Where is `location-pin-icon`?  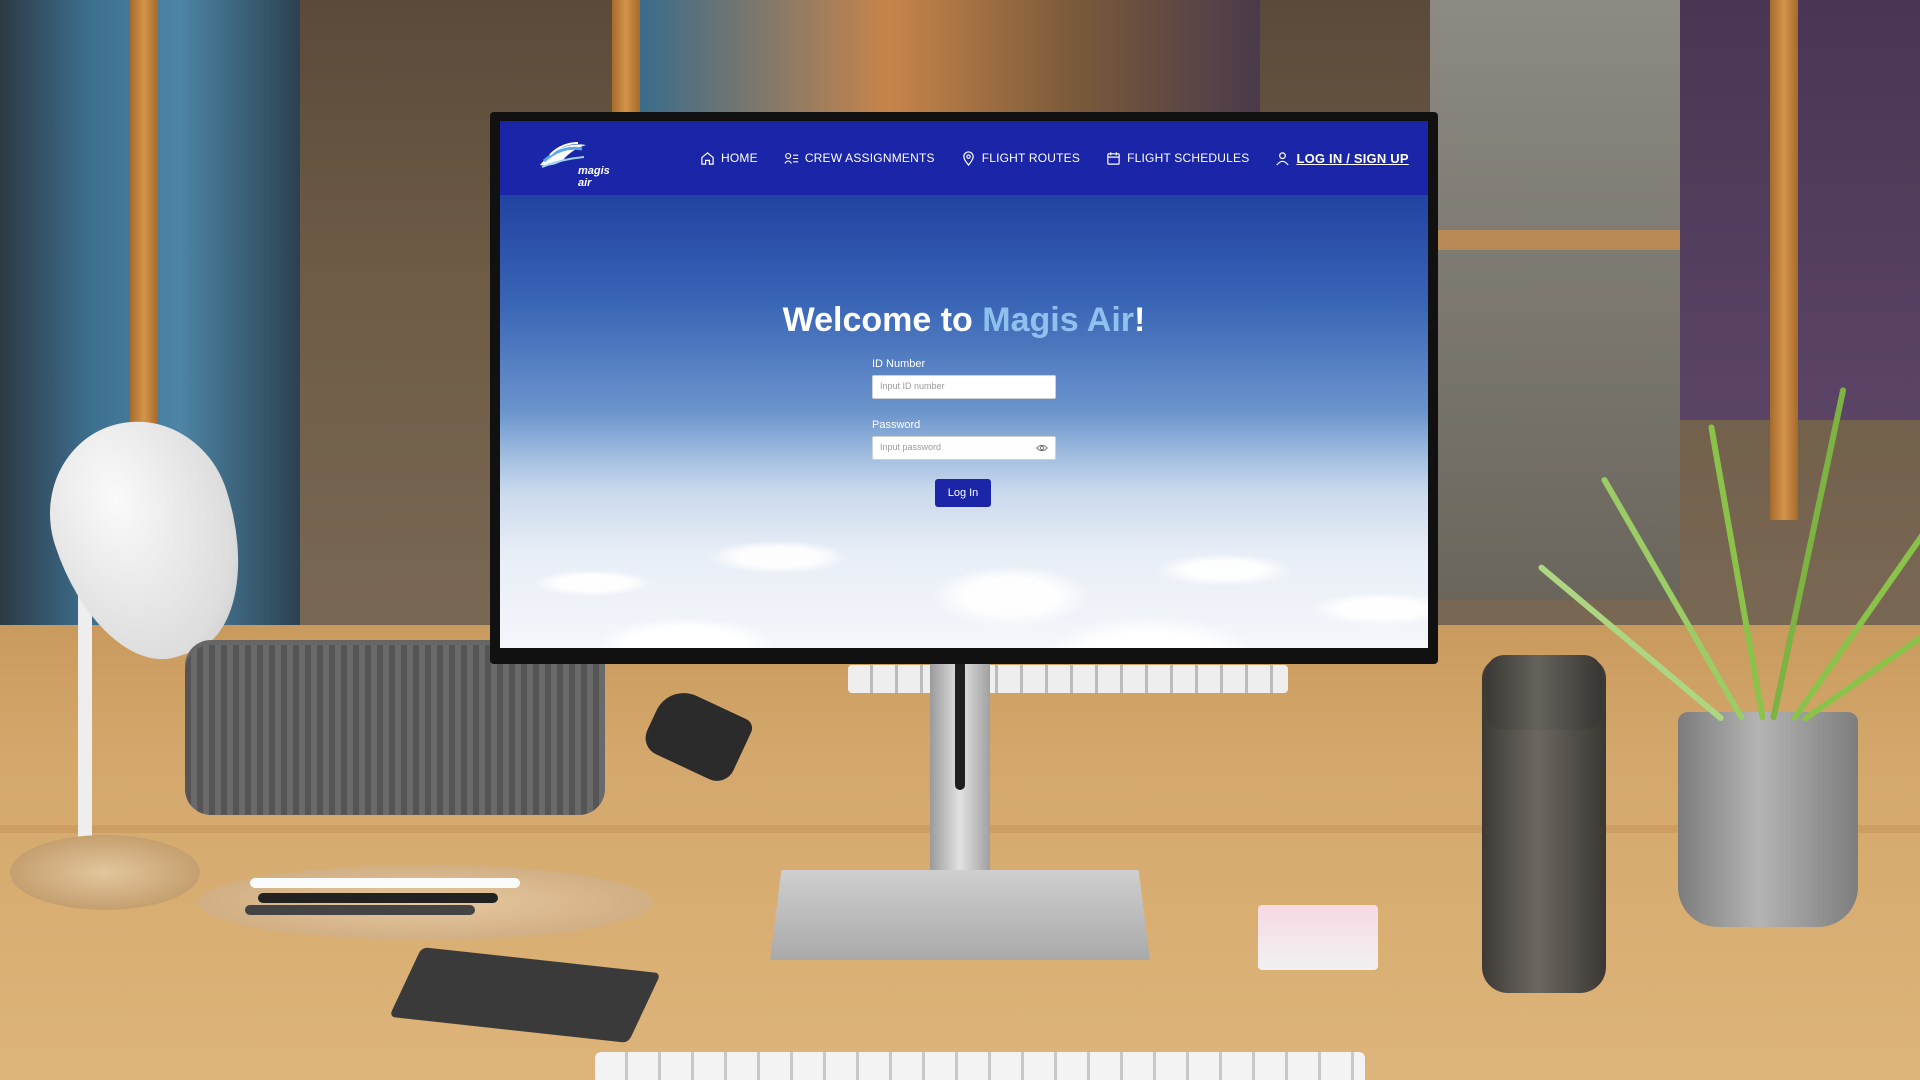
location-pin-icon is located at coordinates (968, 158).